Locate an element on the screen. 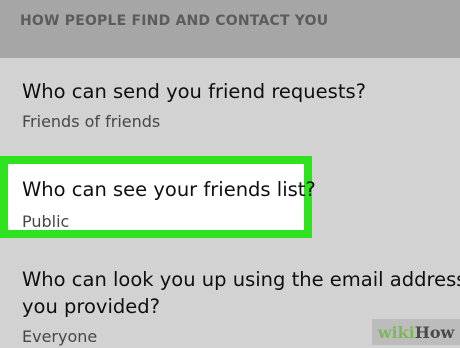  setting-title: Who can see your friends list? is located at coordinates (169, 189).